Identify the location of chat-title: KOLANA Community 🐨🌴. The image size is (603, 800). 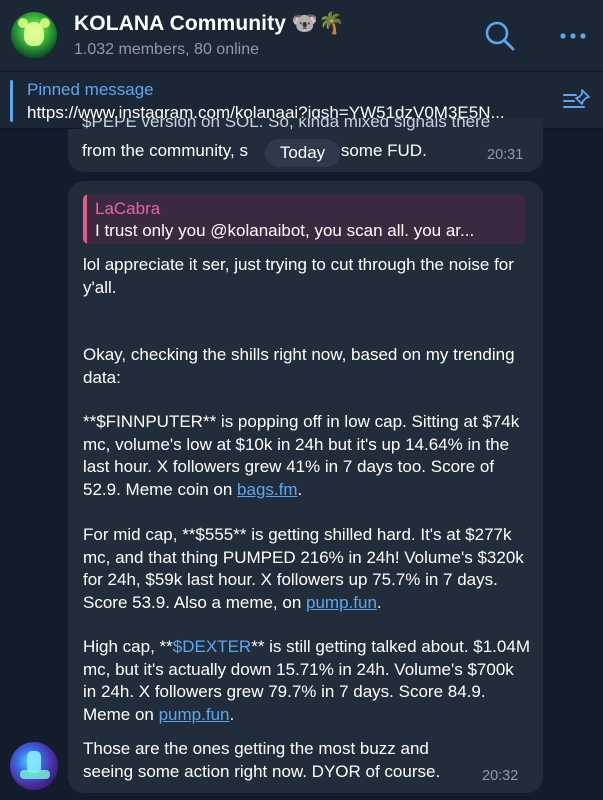
(209, 24).